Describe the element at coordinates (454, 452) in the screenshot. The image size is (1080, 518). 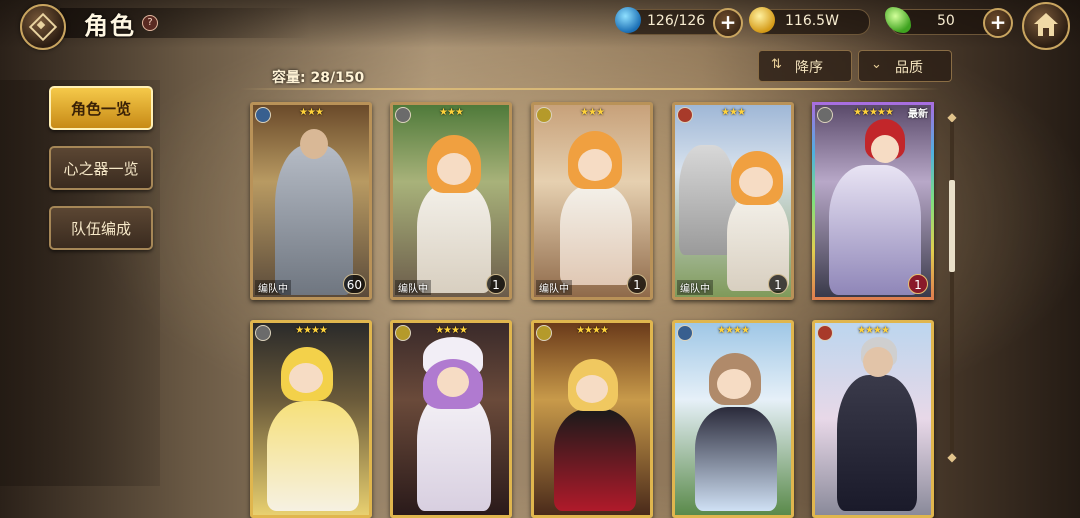
I see `white-coat-figure` at that location.